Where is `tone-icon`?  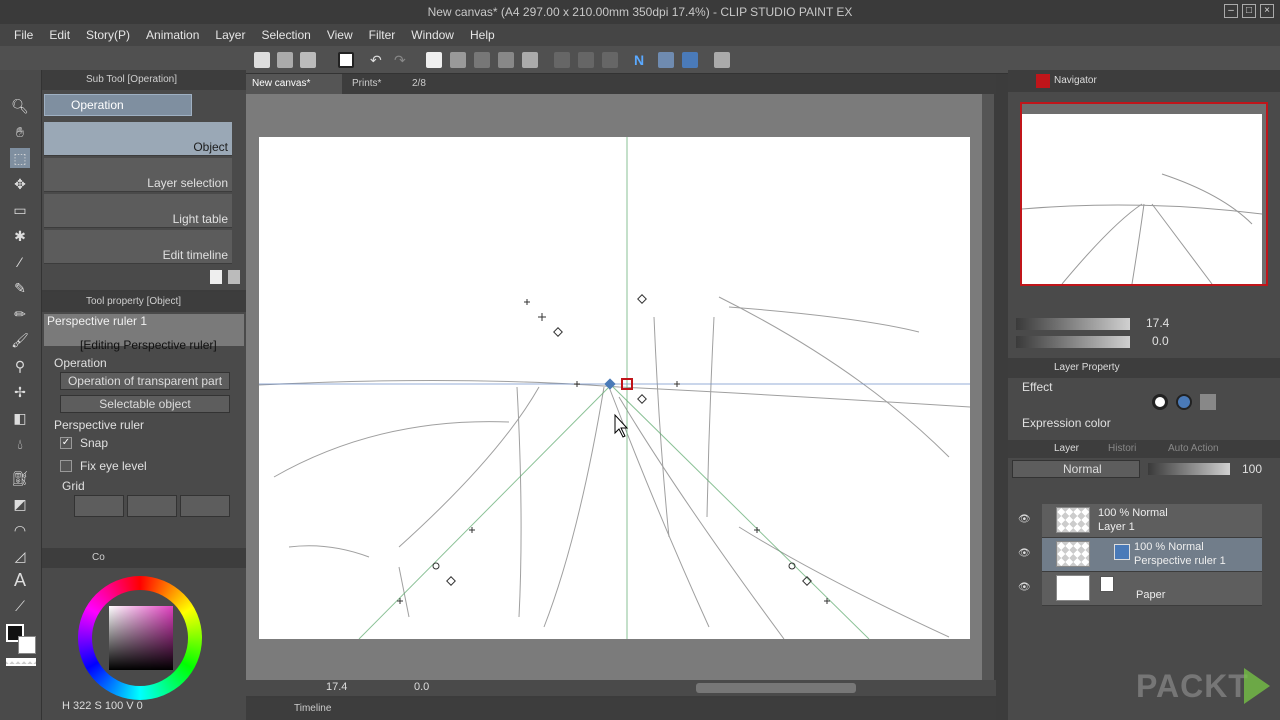
tone-icon is located at coordinates (1208, 402).